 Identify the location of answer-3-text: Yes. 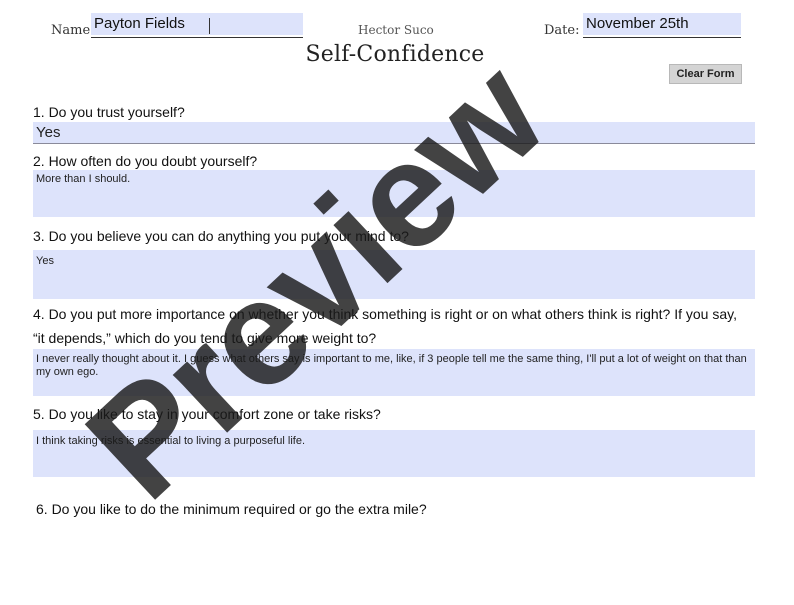
(45, 261).